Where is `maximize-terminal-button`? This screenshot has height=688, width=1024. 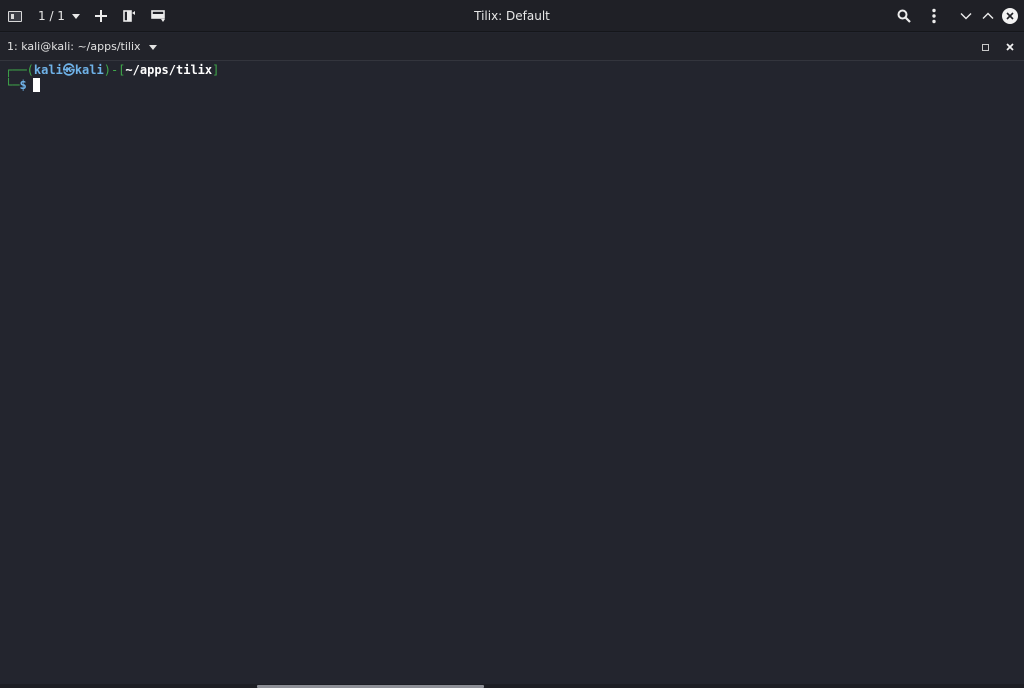 maximize-terminal-button is located at coordinates (985, 47).